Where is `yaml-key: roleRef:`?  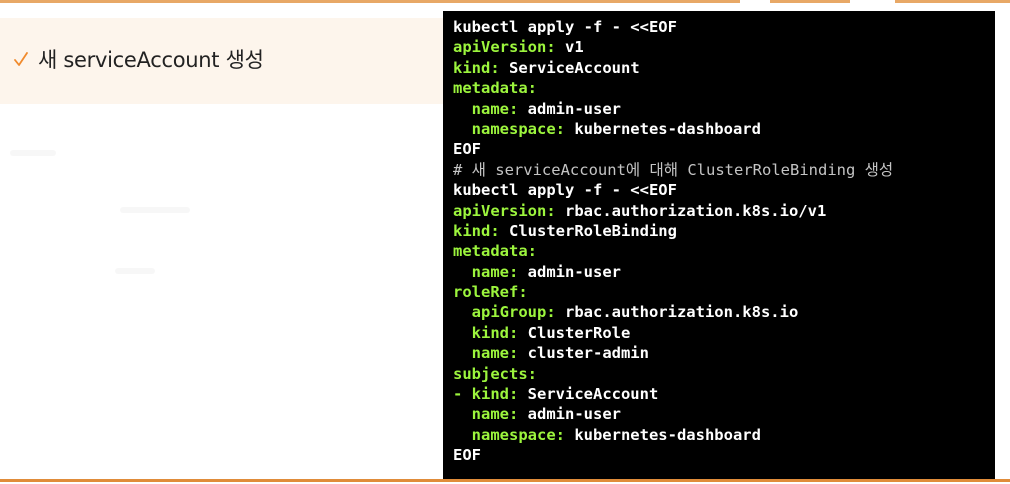 yaml-key: roleRef: is located at coordinates (490, 292).